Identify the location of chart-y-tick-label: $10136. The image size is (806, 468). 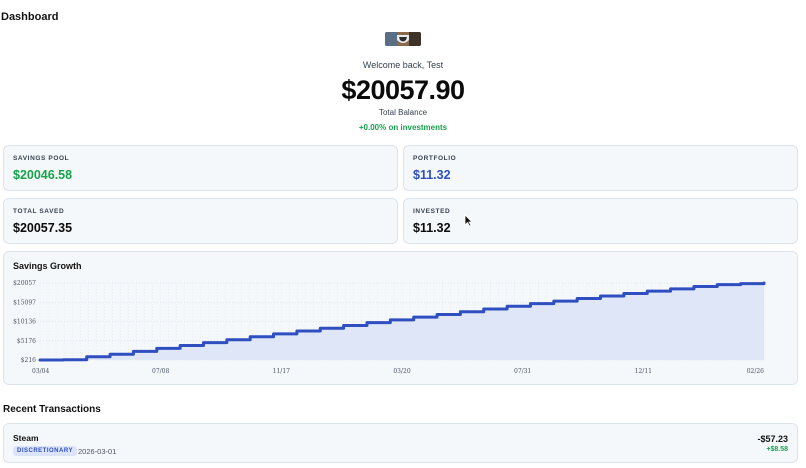
(24, 322).